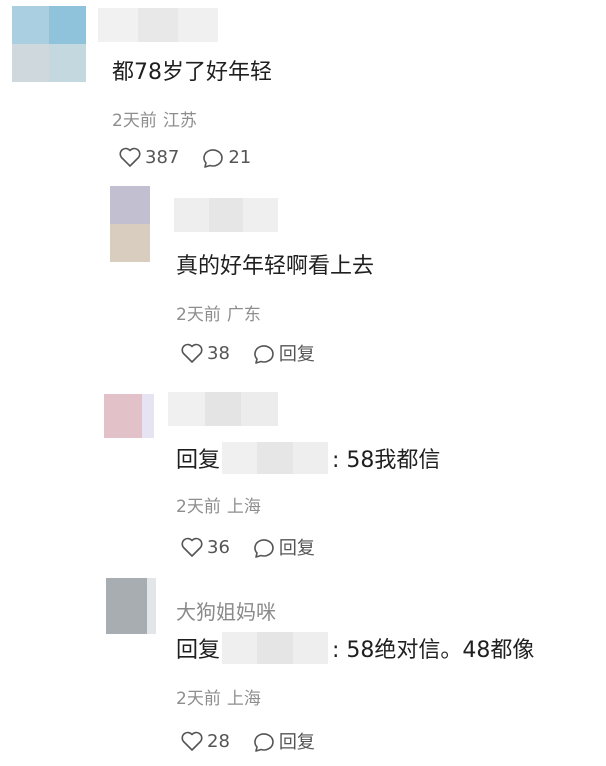  I want to click on comment-text: 回复 : 58绝对信。48都像, so click(355, 648).